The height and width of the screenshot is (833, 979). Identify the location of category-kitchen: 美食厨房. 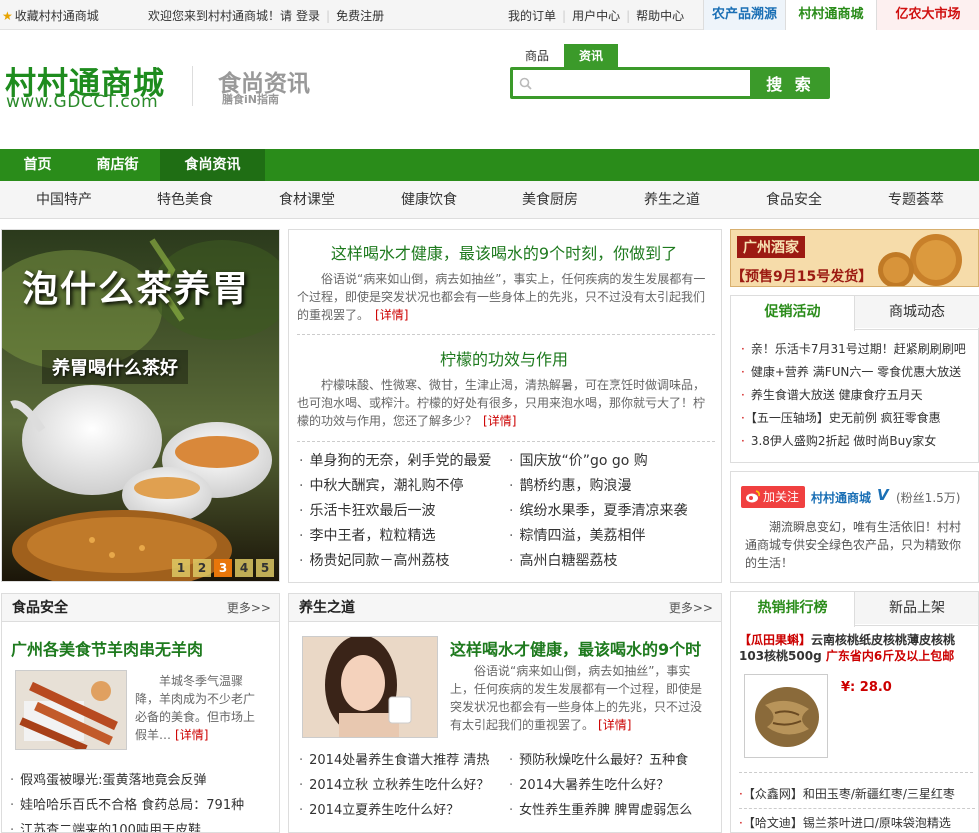
(550, 200).